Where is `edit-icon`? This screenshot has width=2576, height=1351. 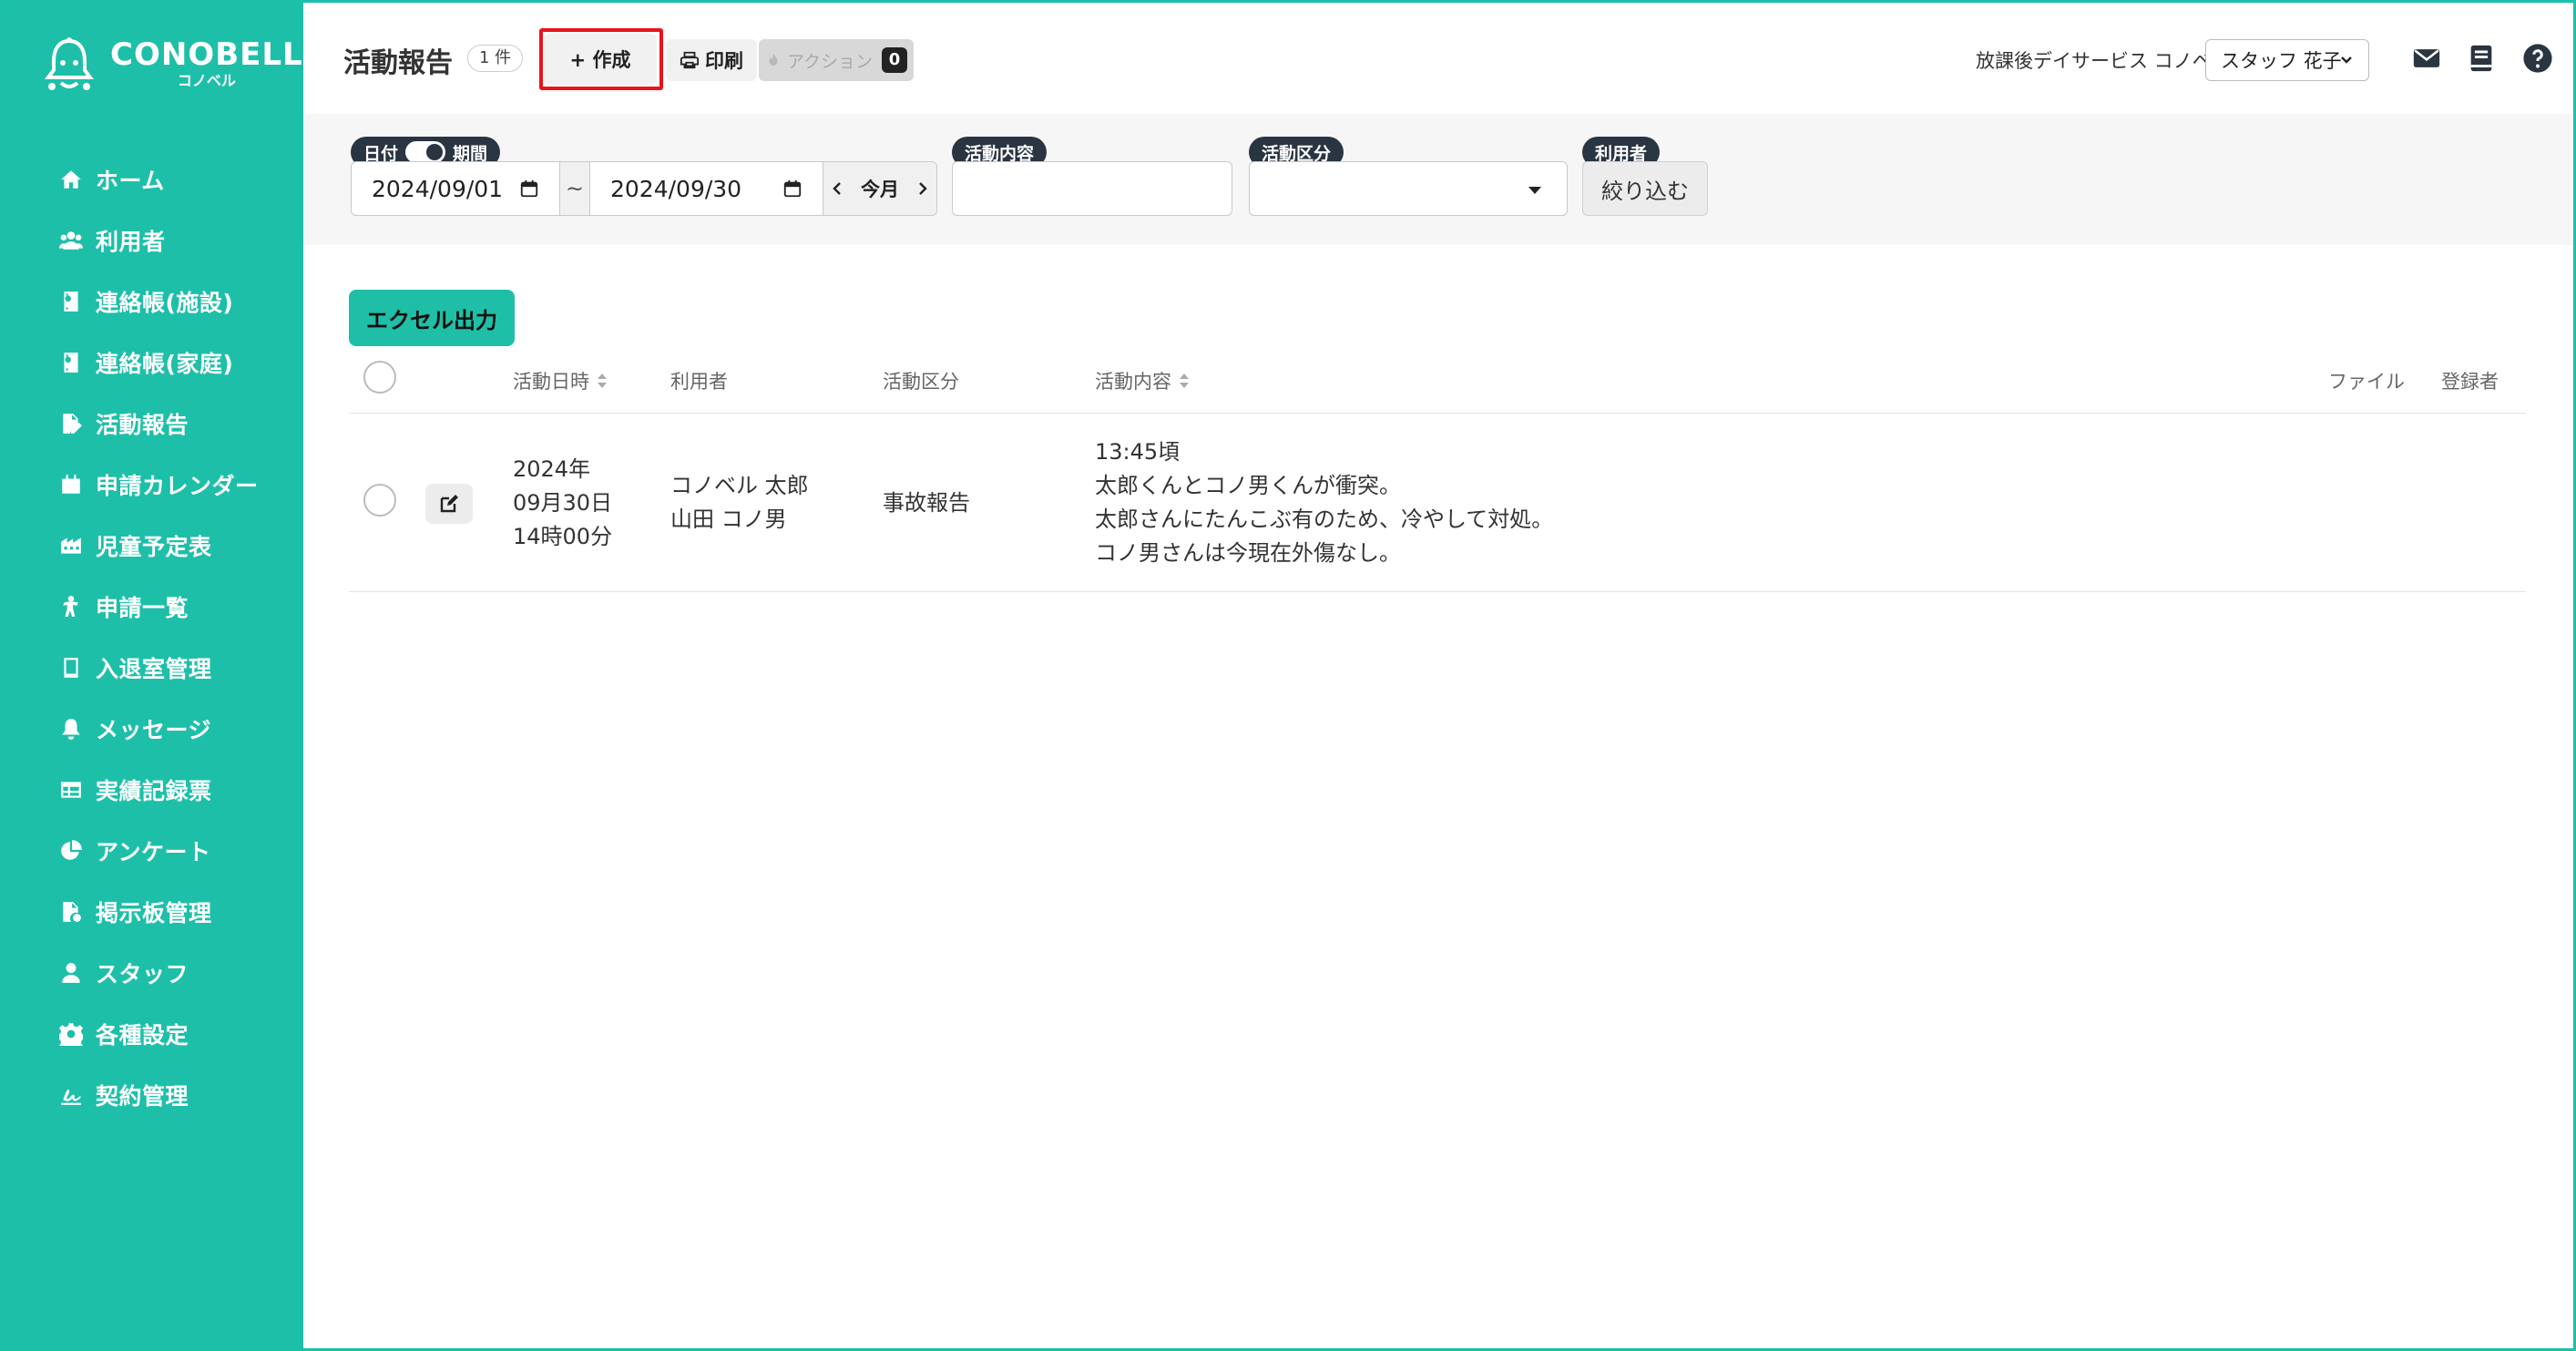
edit-icon is located at coordinates (449, 504).